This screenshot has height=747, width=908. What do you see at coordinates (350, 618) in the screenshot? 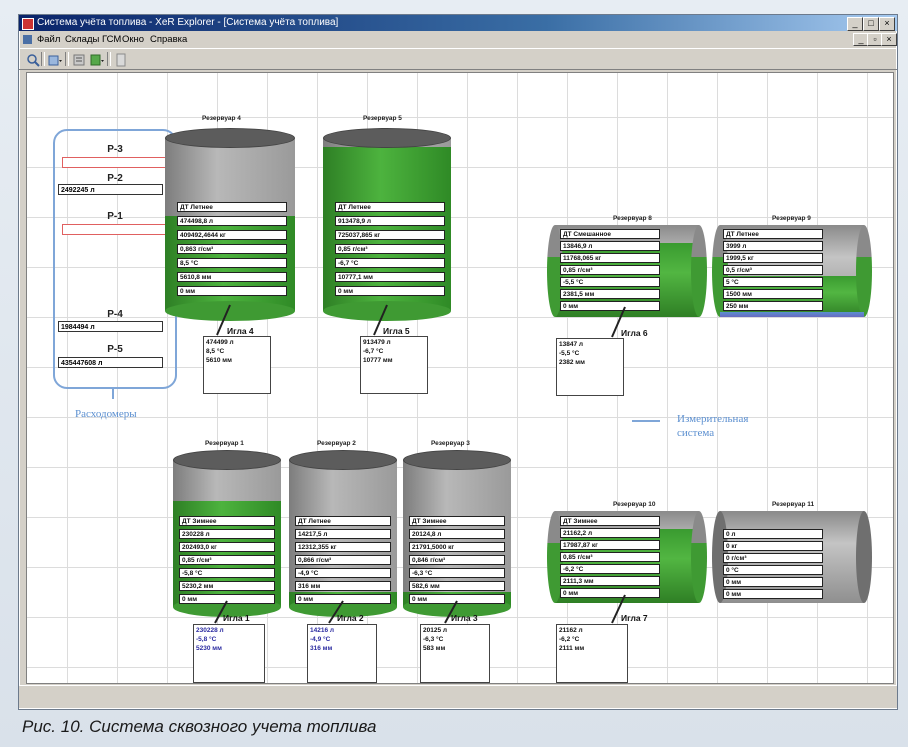
I see `probe-name: Игла 2` at bounding box center [350, 618].